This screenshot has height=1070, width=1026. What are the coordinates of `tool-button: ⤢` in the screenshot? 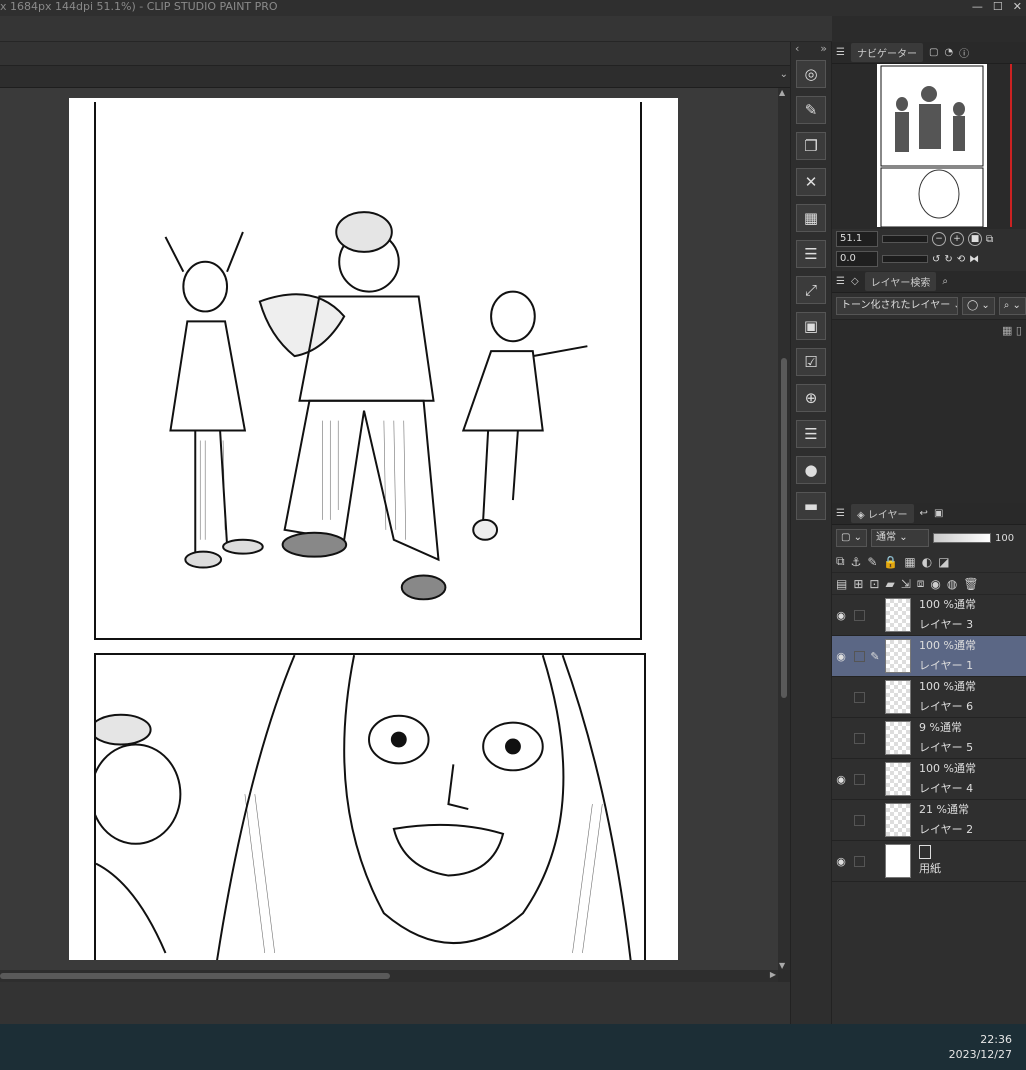 It's located at (811, 290).